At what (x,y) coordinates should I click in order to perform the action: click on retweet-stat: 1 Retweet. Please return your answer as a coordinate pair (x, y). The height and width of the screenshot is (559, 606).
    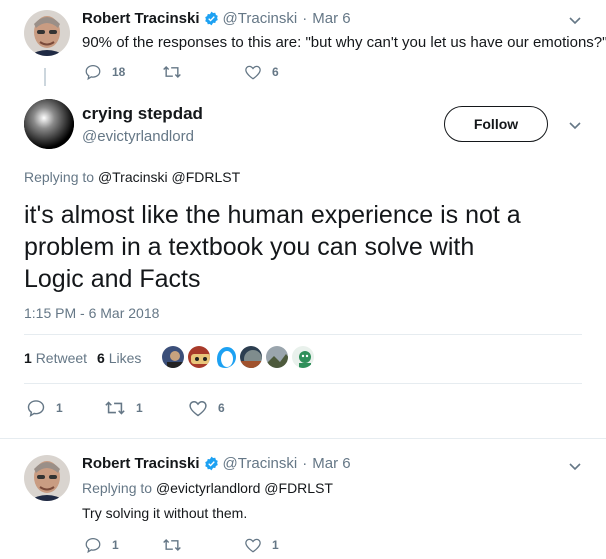
    Looking at the image, I should click on (55, 358).